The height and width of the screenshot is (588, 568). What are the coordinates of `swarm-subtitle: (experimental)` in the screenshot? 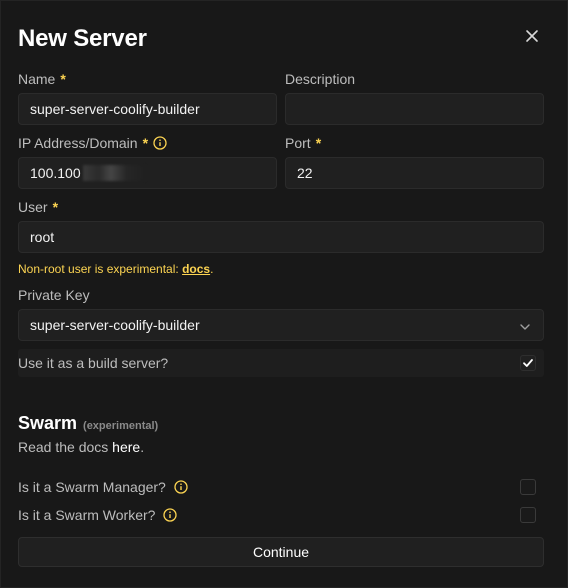 It's located at (121, 426).